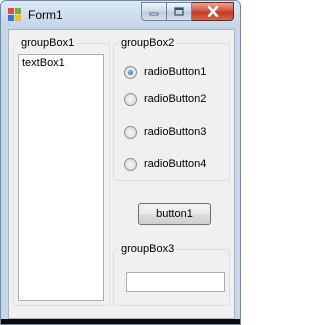 This screenshot has width=320, height=325. I want to click on groupbox-3: groupBox3, so click(171, 274).